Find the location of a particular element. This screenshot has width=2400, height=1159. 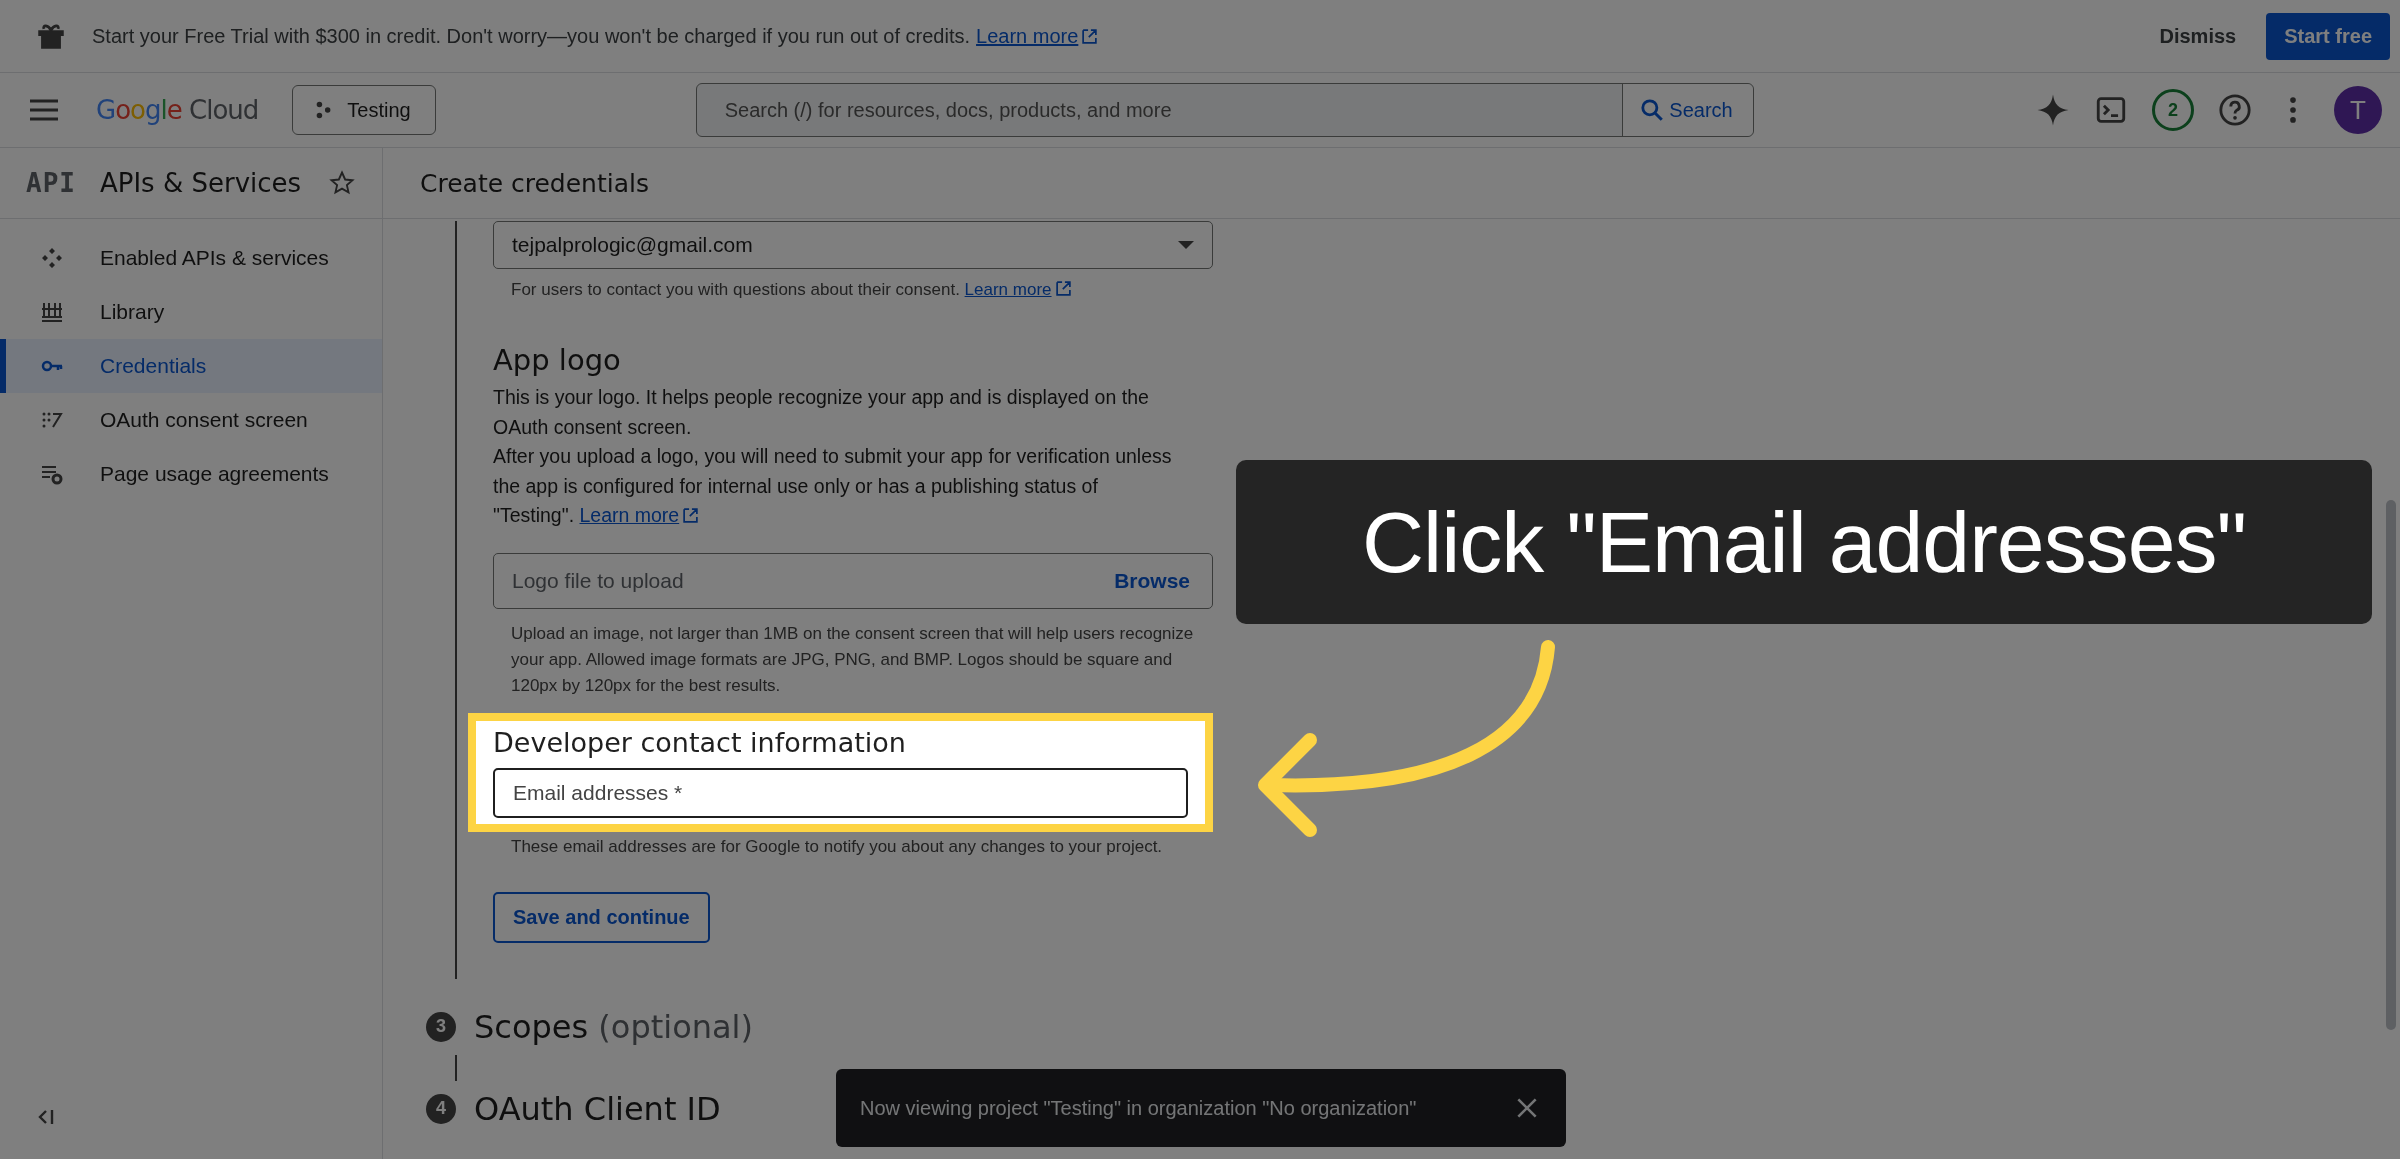

scrollbar-thumb is located at coordinates (2391, 765).